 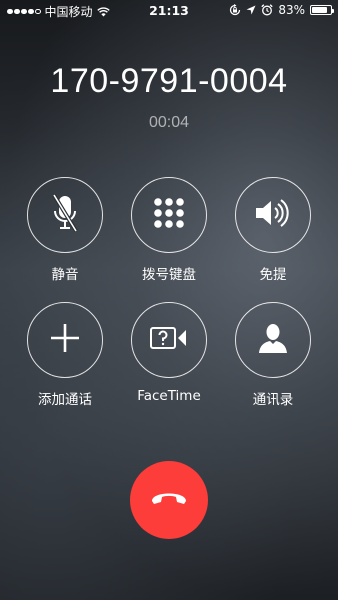 What do you see at coordinates (333, 10) in the screenshot?
I see `battery-tip` at bounding box center [333, 10].